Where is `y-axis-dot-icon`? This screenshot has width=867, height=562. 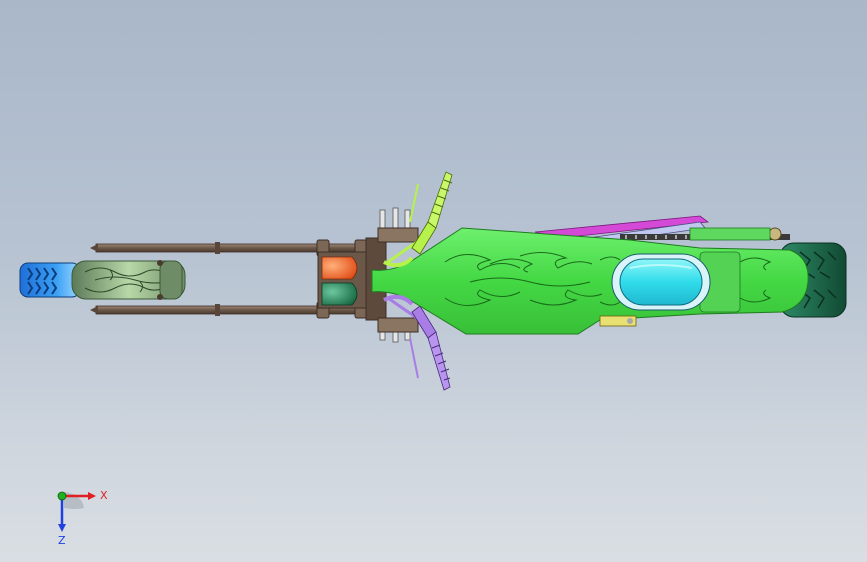 y-axis-dot-icon is located at coordinates (62, 496).